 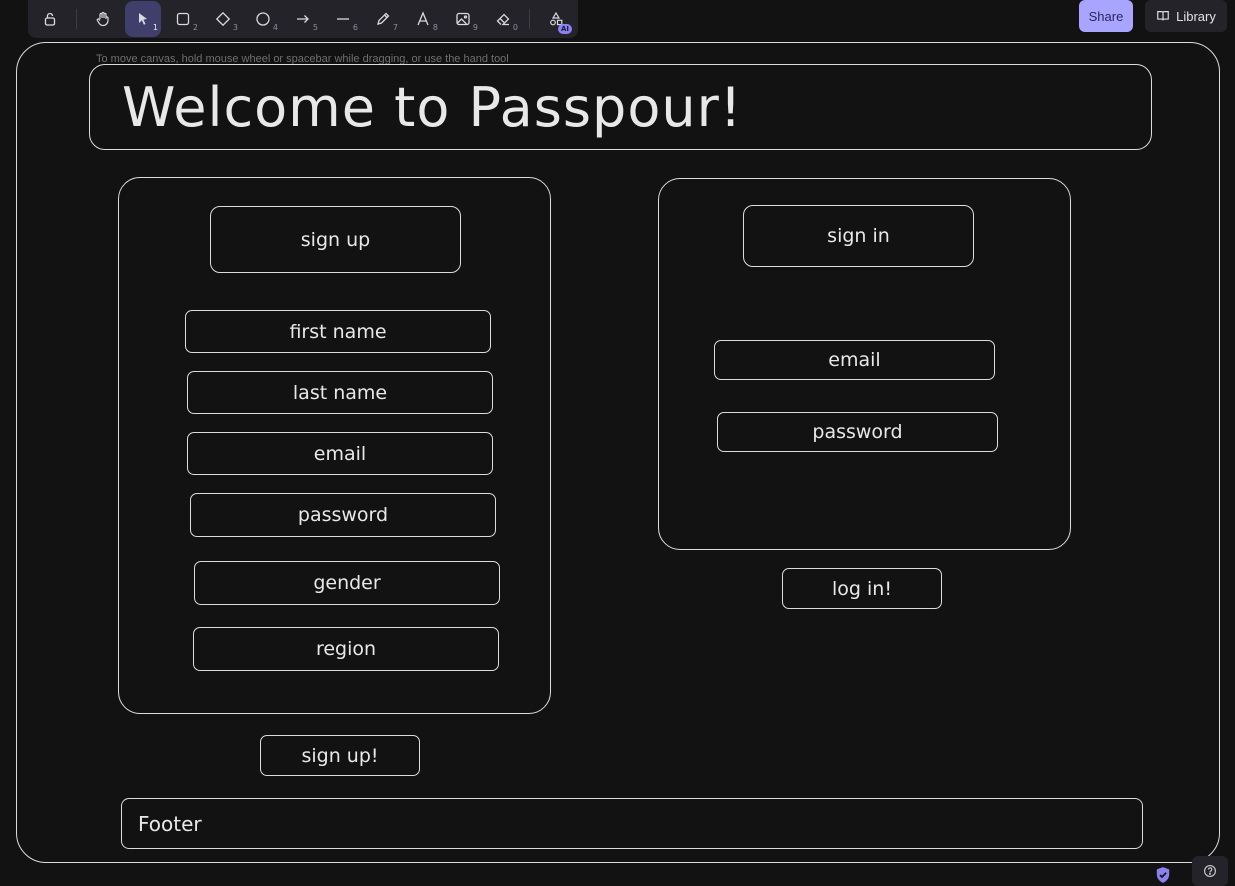 What do you see at coordinates (338, 331) in the screenshot?
I see `signup-first-name-field: first name` at bounding box center [338, 331].